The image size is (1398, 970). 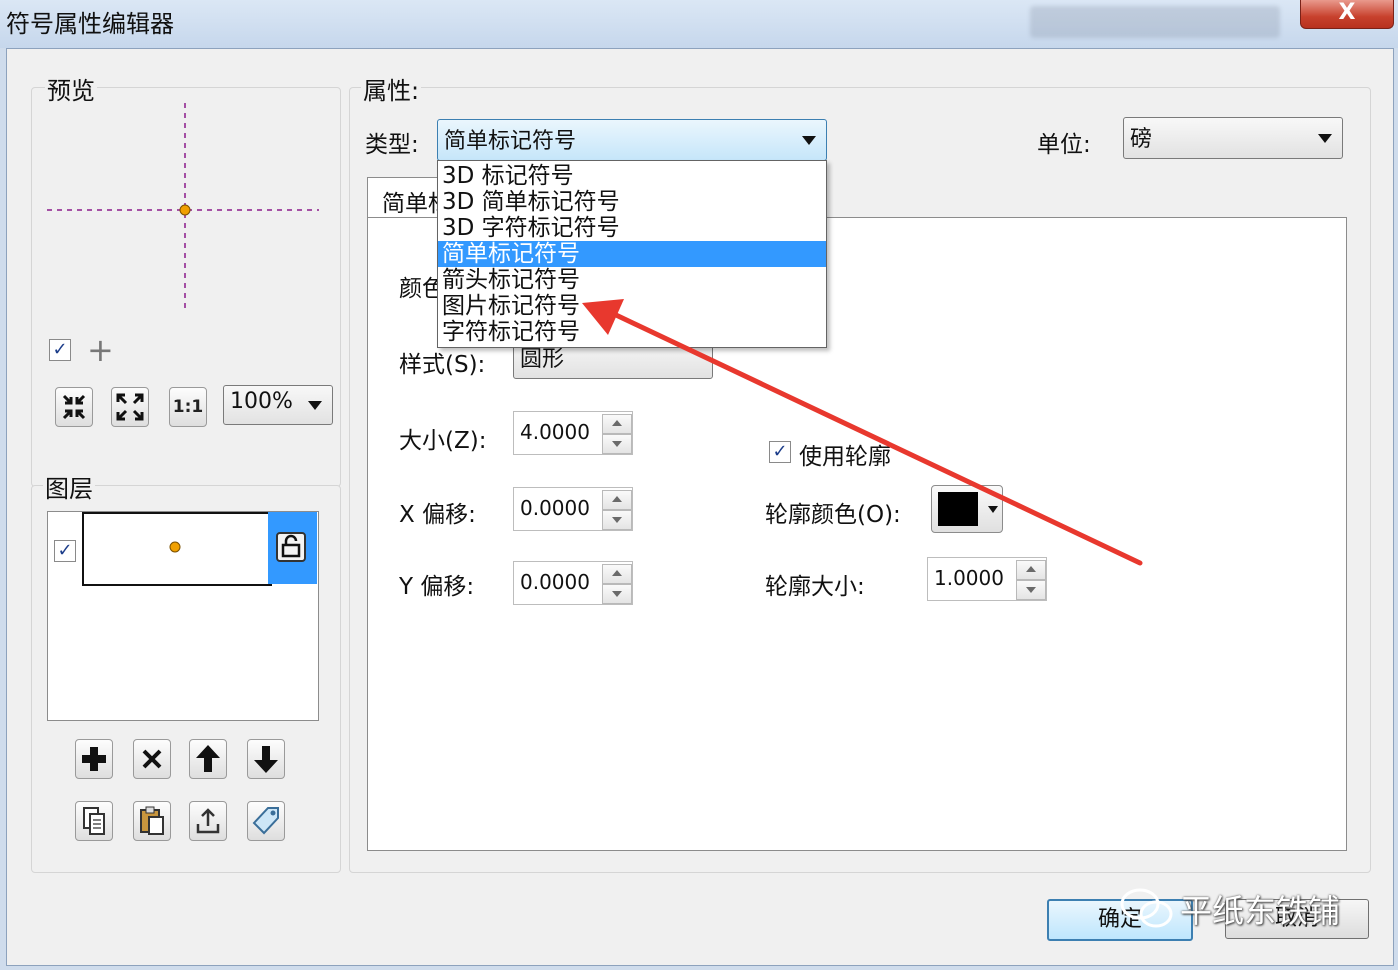 I want to click on move-down-icon, so click(x=266, y=759).